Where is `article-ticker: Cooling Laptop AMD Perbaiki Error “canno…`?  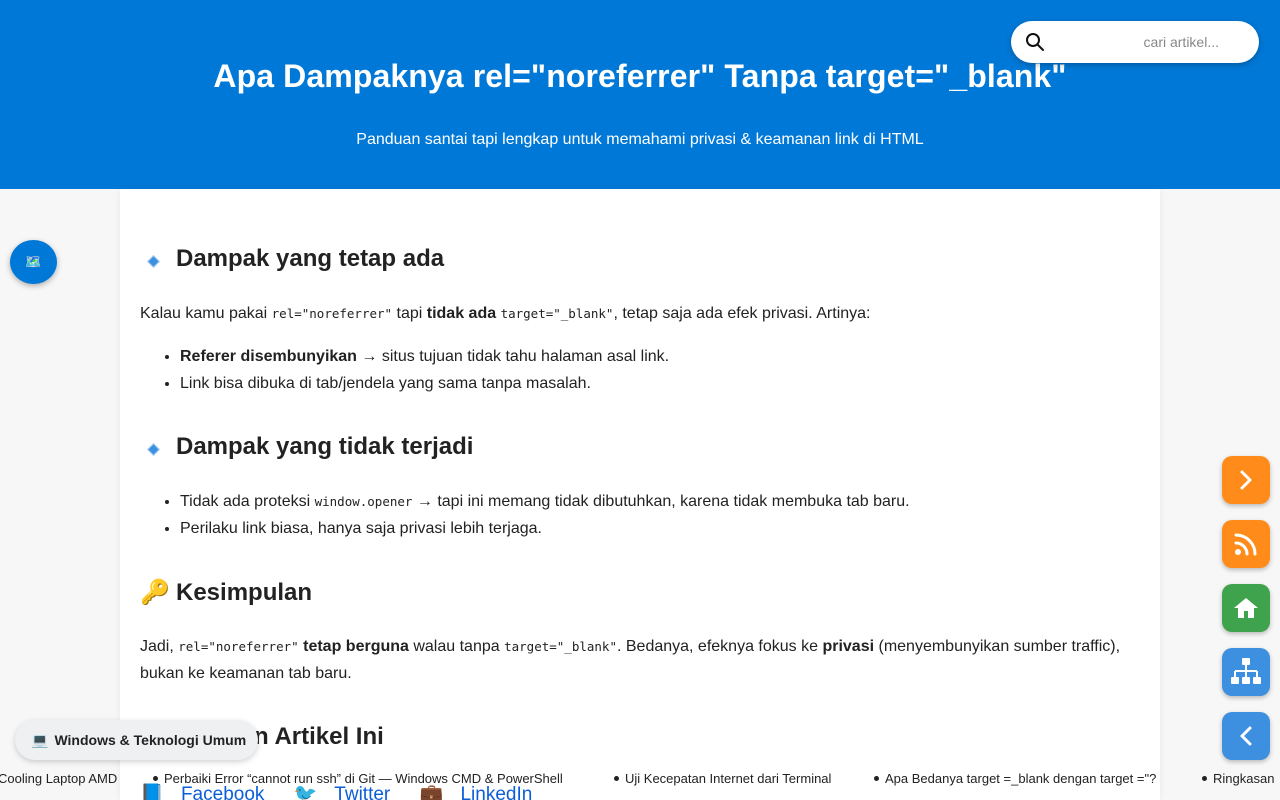 article-ticker: Cooling Laptop AMD Perbaiki Error “canno… is located at coordinates (640, 780).